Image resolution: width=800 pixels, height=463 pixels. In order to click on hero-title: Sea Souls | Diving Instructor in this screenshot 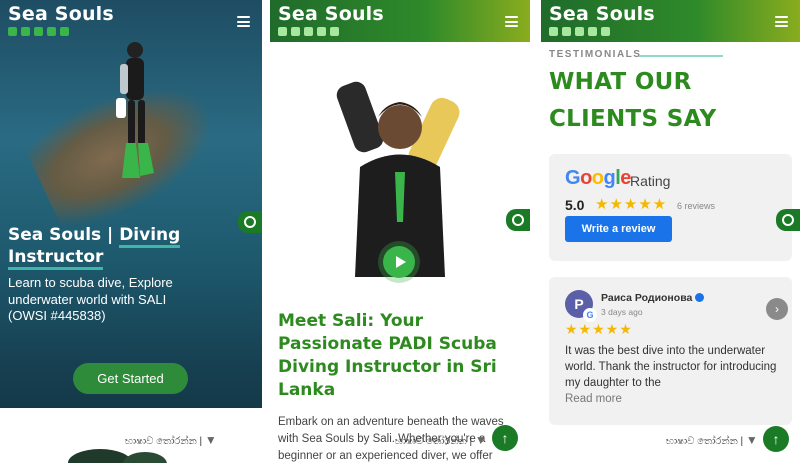, I will do `click(108, 247)`.